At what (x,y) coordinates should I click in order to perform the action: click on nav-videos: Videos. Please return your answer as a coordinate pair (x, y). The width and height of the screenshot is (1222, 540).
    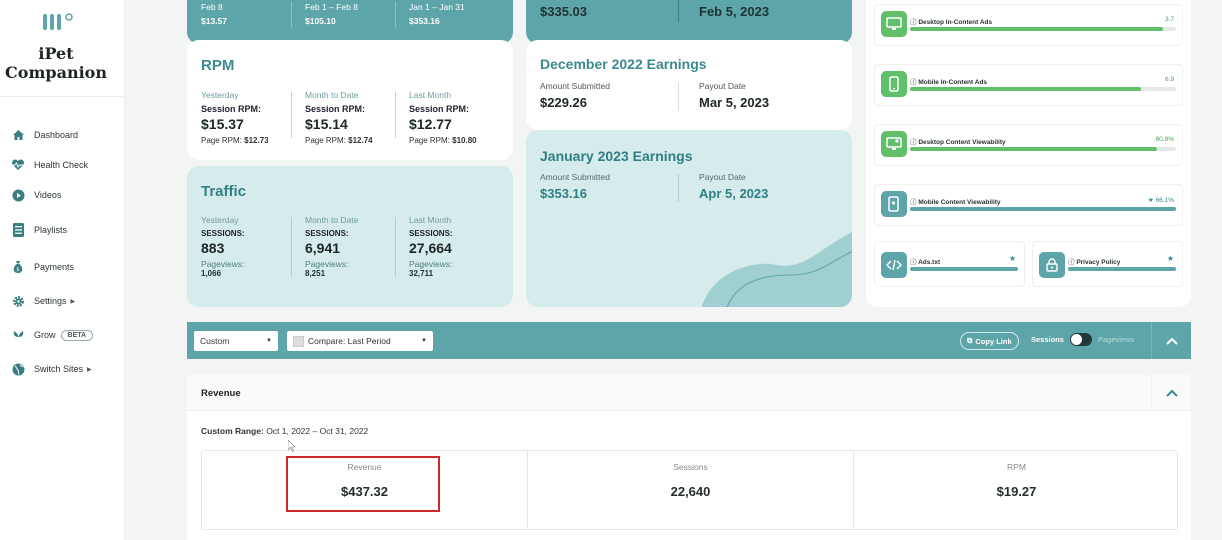
    Looking at the image, I should click on (35, 195).